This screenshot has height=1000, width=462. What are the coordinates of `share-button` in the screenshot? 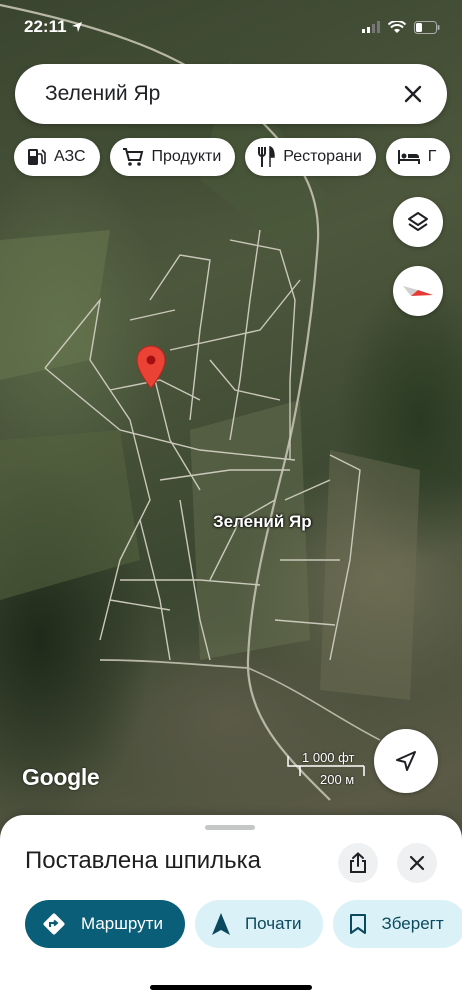 It's located at (358, 863).